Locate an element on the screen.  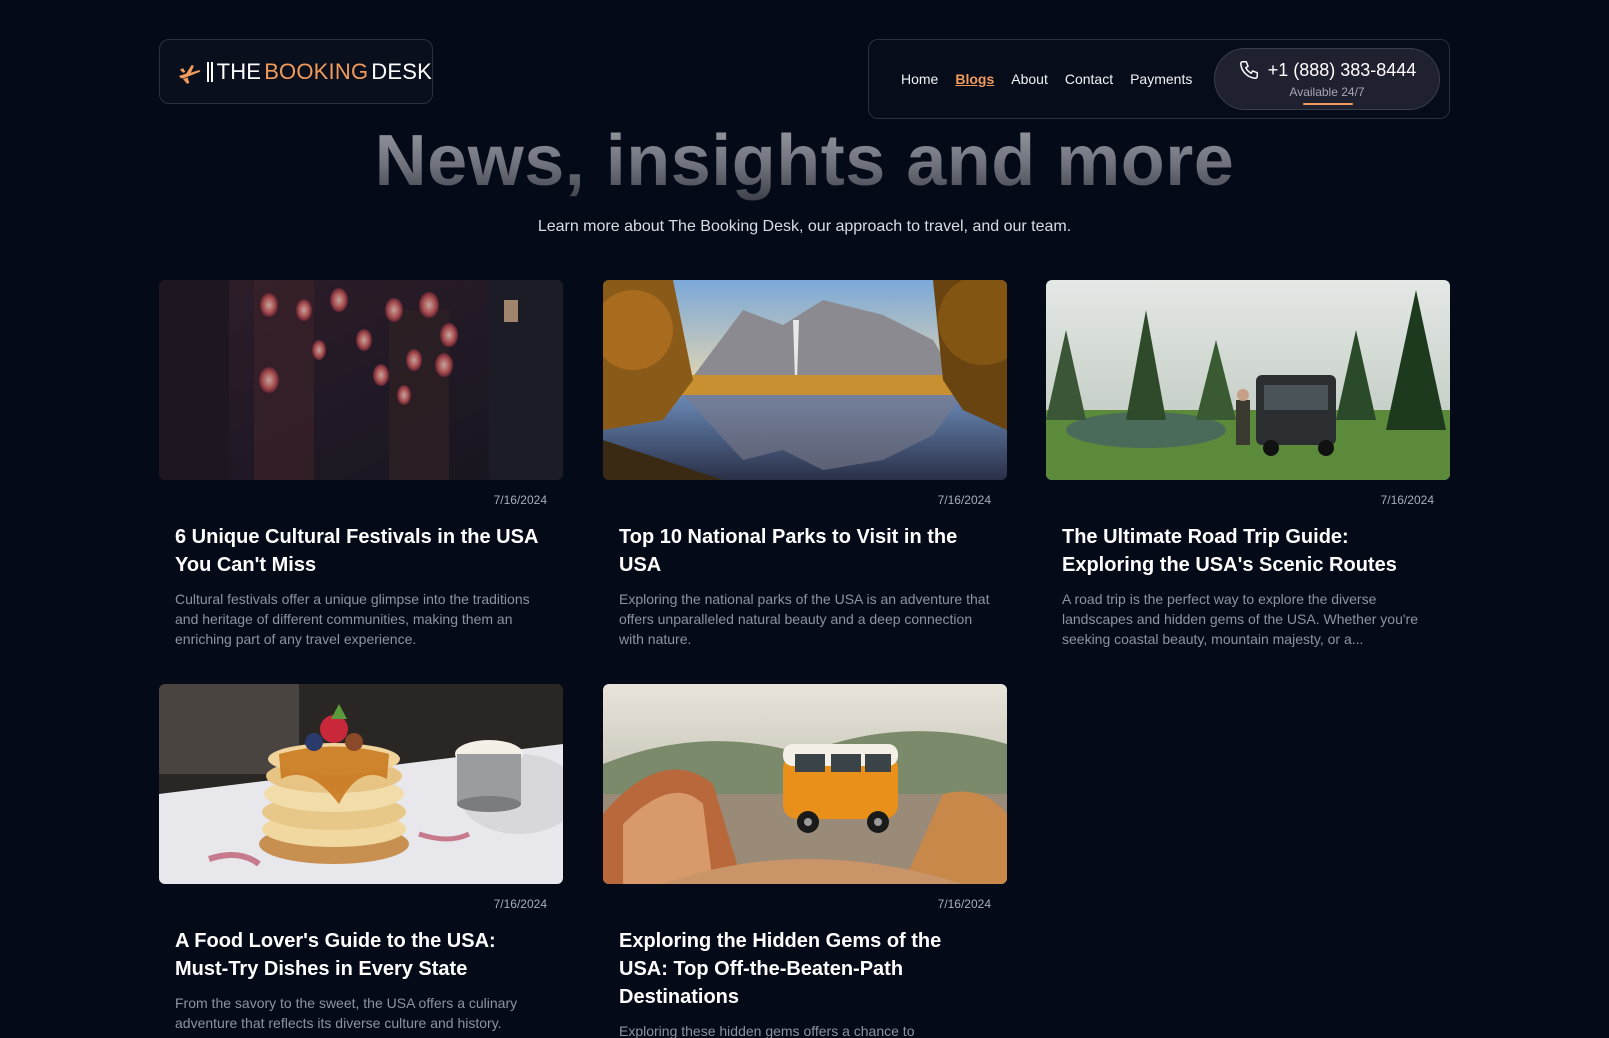
phone-number: +1 (888) 383-8444 is located at coordinates (1342, 69).